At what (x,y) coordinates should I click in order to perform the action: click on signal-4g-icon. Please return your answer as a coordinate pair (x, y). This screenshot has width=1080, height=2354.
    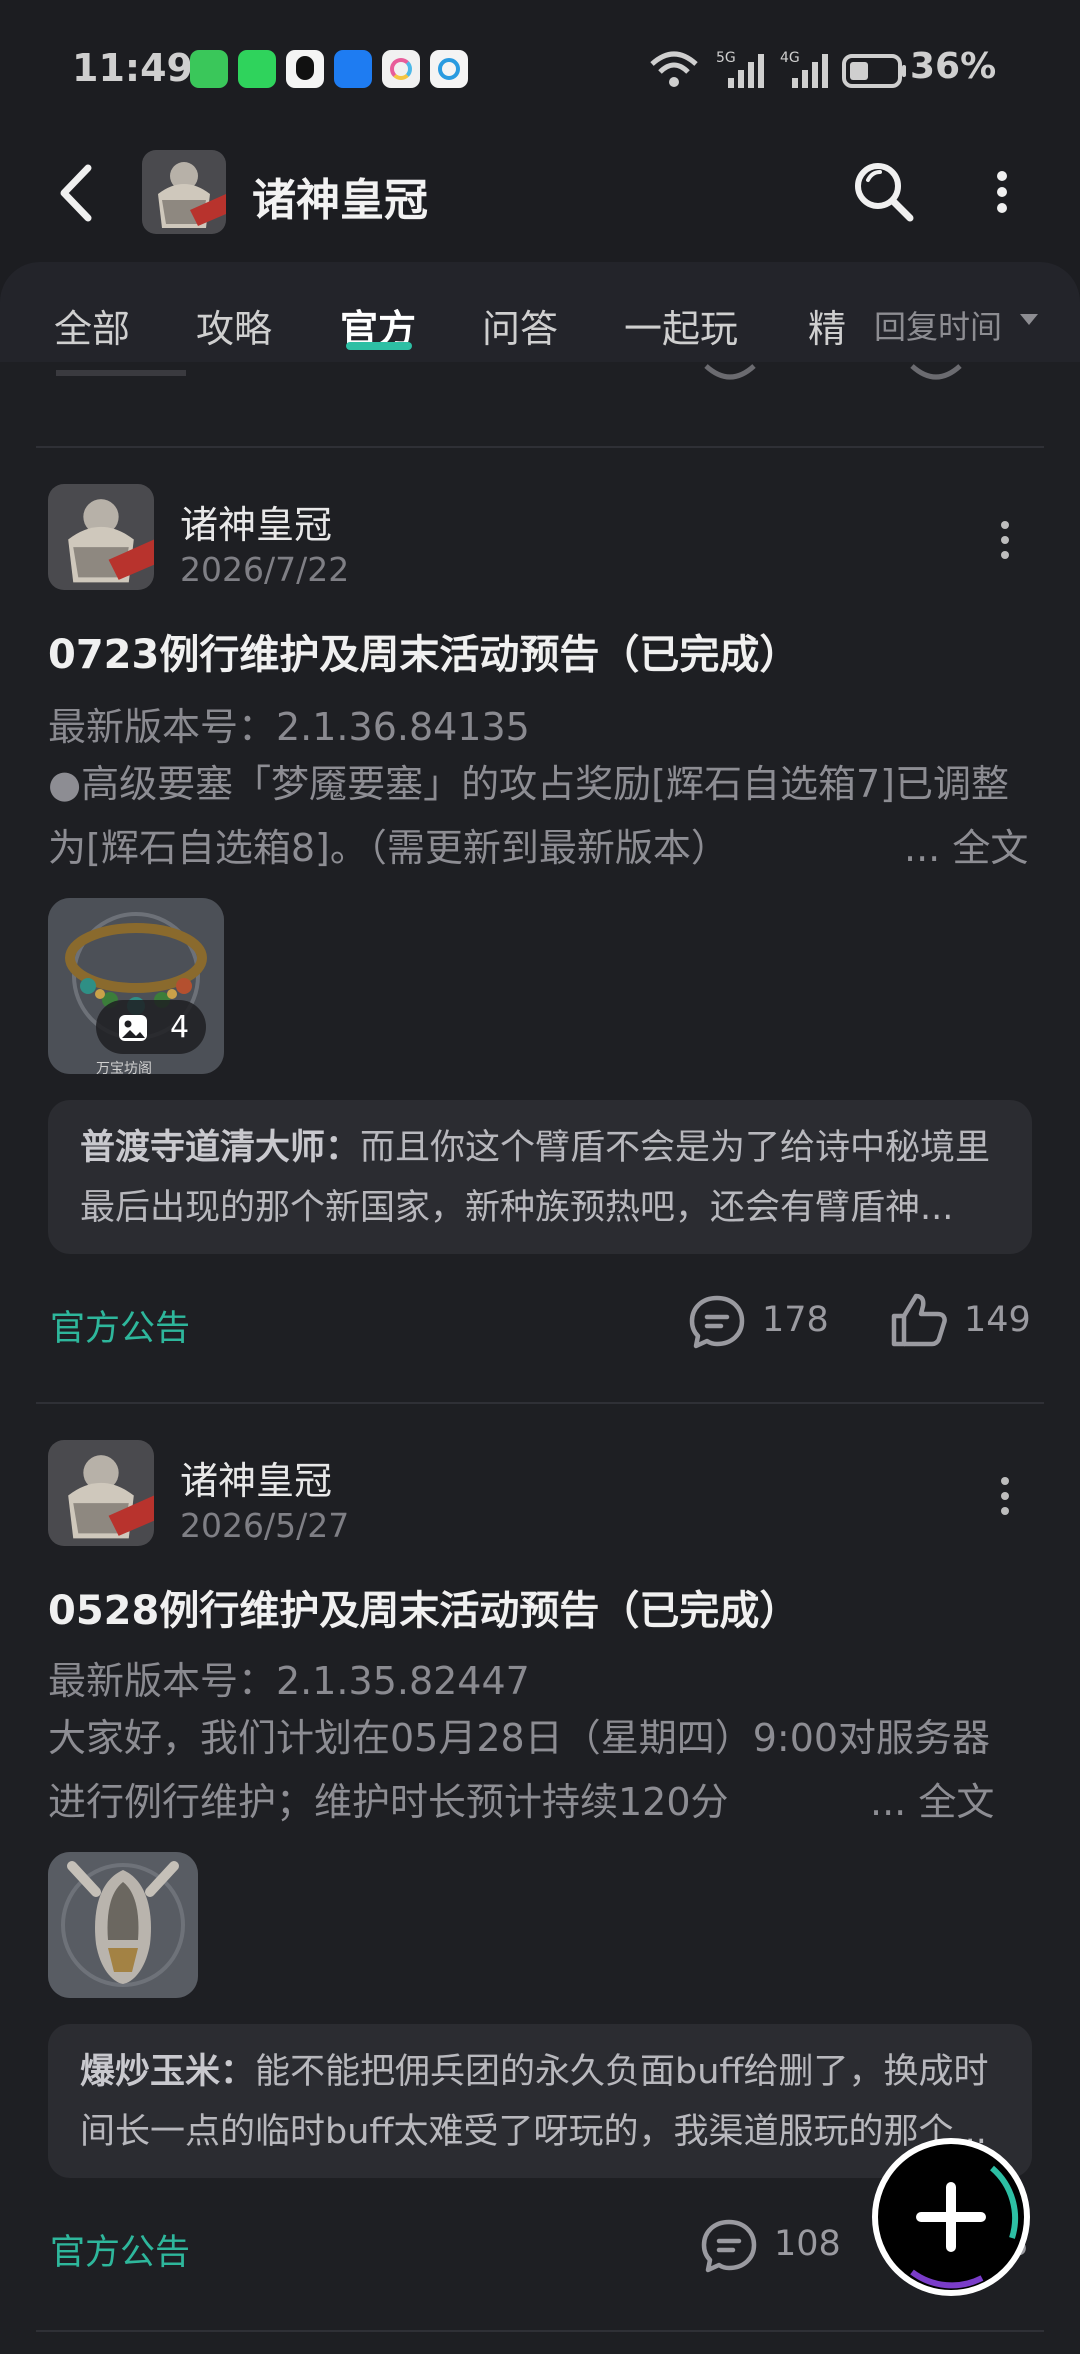
    Looking at the image, I should click on (810, 71).